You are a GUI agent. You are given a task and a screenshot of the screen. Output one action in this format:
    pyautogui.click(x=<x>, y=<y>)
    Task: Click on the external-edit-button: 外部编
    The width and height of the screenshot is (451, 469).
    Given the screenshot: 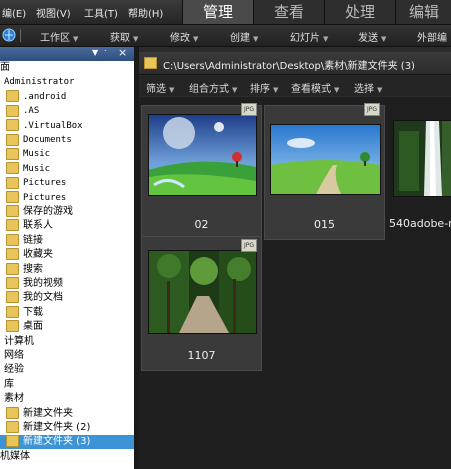 What is the action you would take?
    pyautogui.click(x=432, y=36)
    